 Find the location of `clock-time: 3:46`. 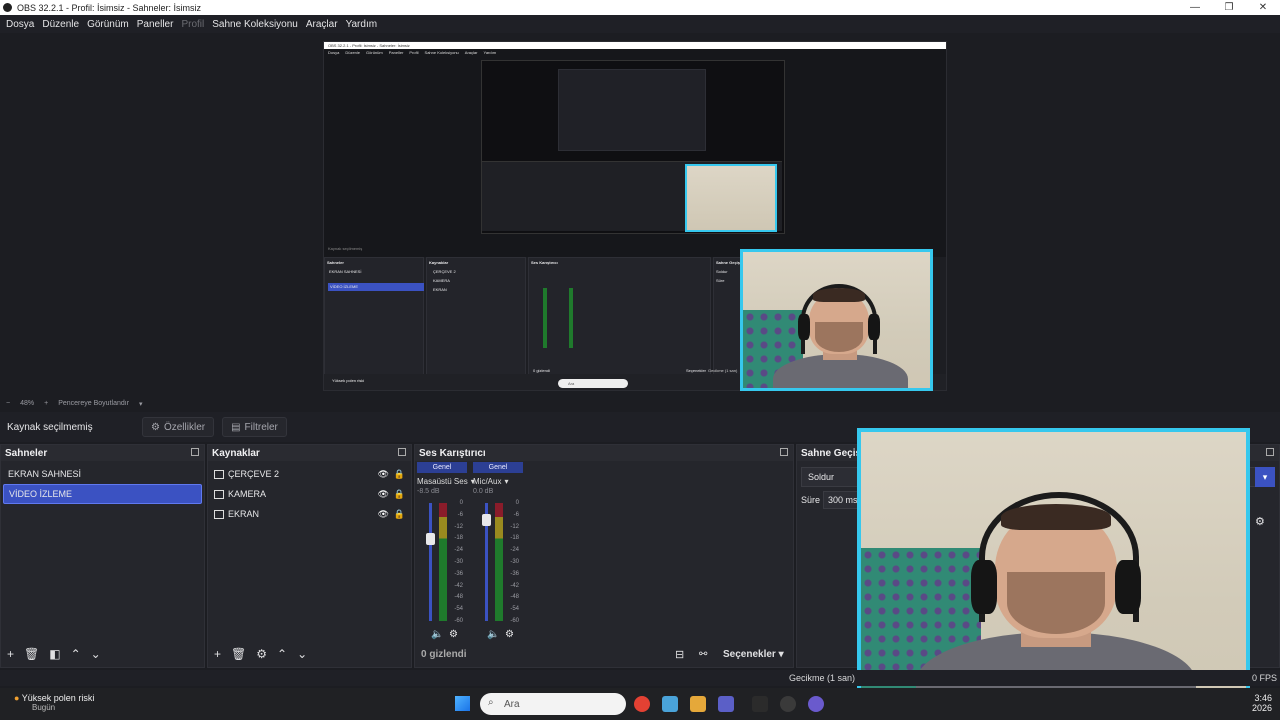

clock-time: 3:46 is located at coordinates (1263, 698).